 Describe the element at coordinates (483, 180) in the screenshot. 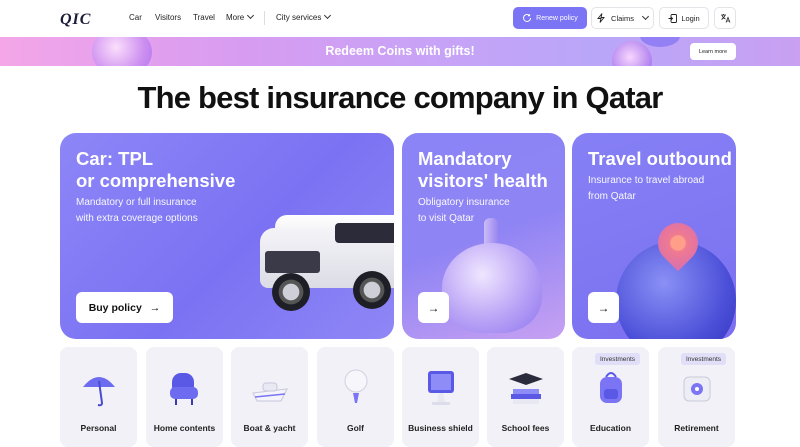

I see `card-title-line: visitors' health` at that location.